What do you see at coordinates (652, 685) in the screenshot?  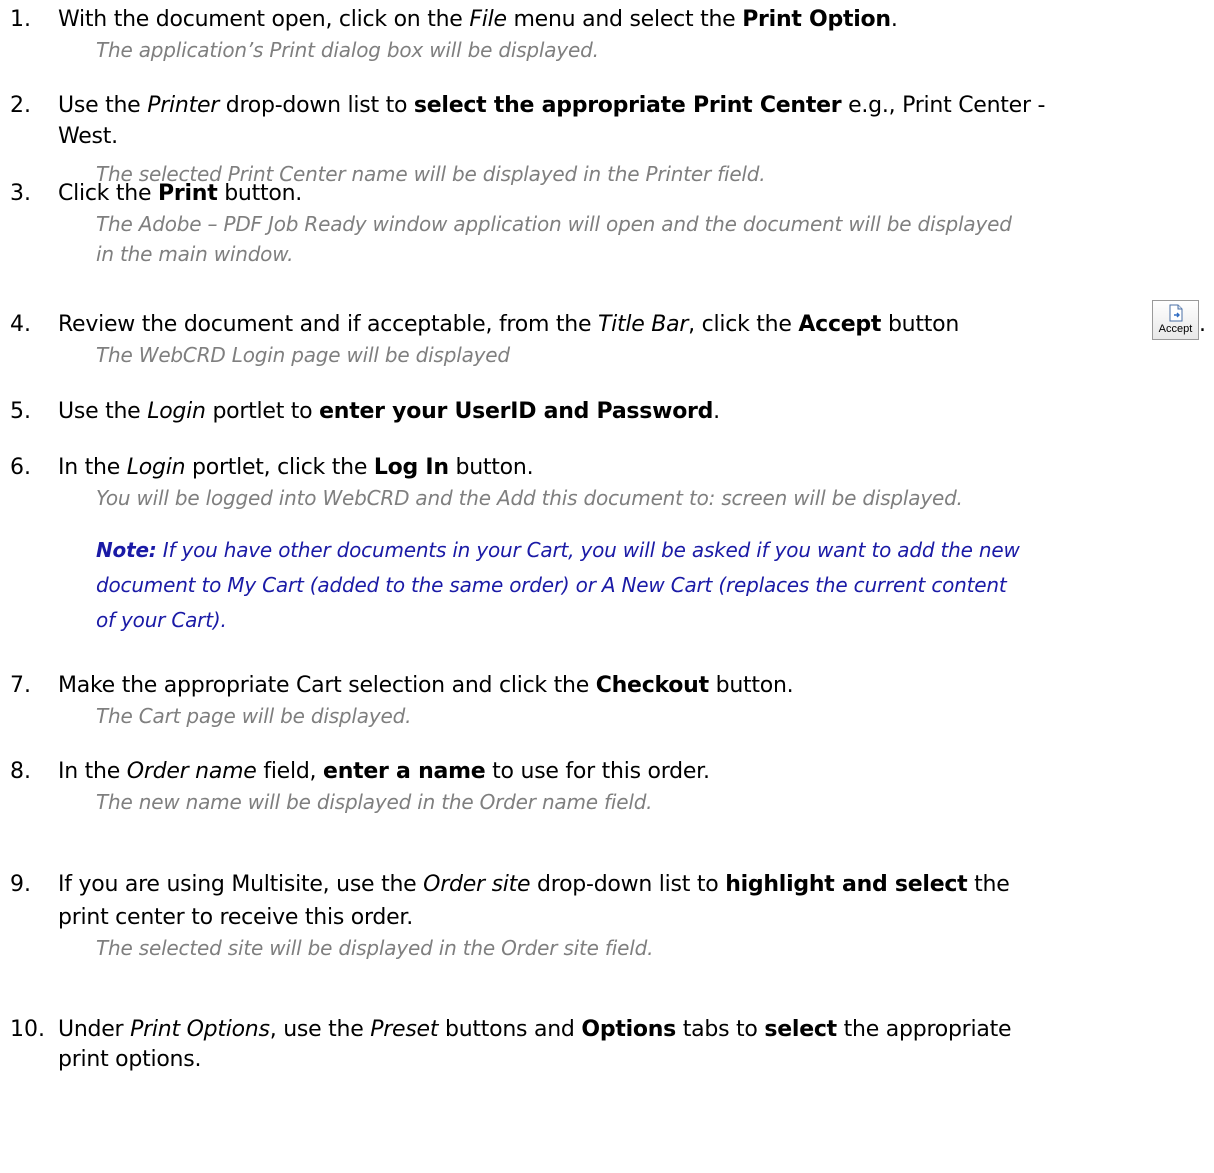 I see `button-name-checkout: Checkout` at bounding box center [652, 685].